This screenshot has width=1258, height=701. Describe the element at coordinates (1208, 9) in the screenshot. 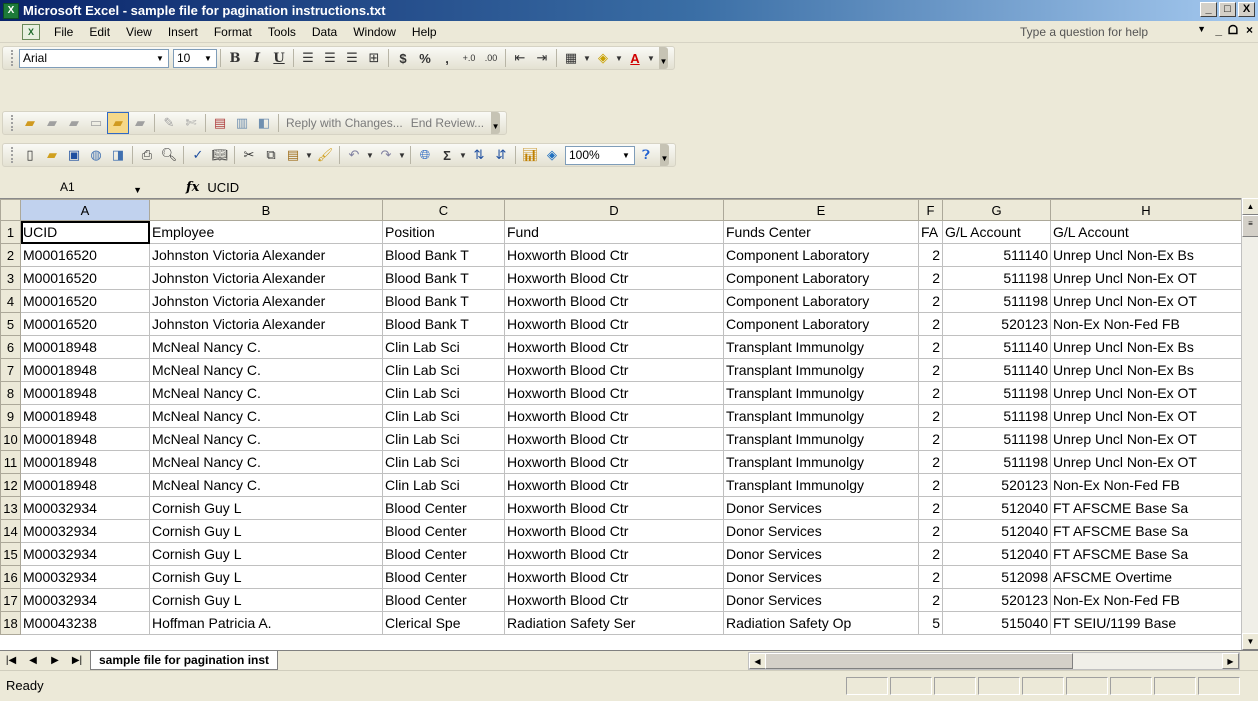

I see `minimize-button: _` at that location.